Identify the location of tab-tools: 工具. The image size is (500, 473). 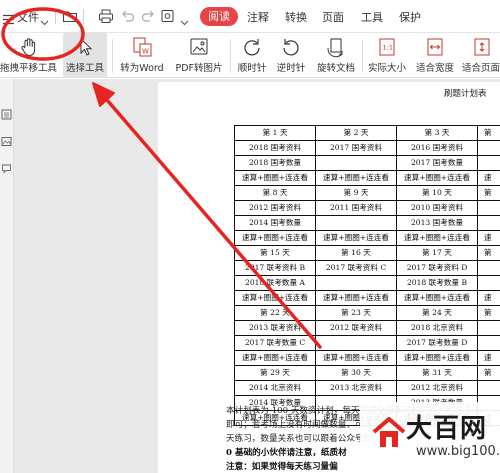
(372, 17).